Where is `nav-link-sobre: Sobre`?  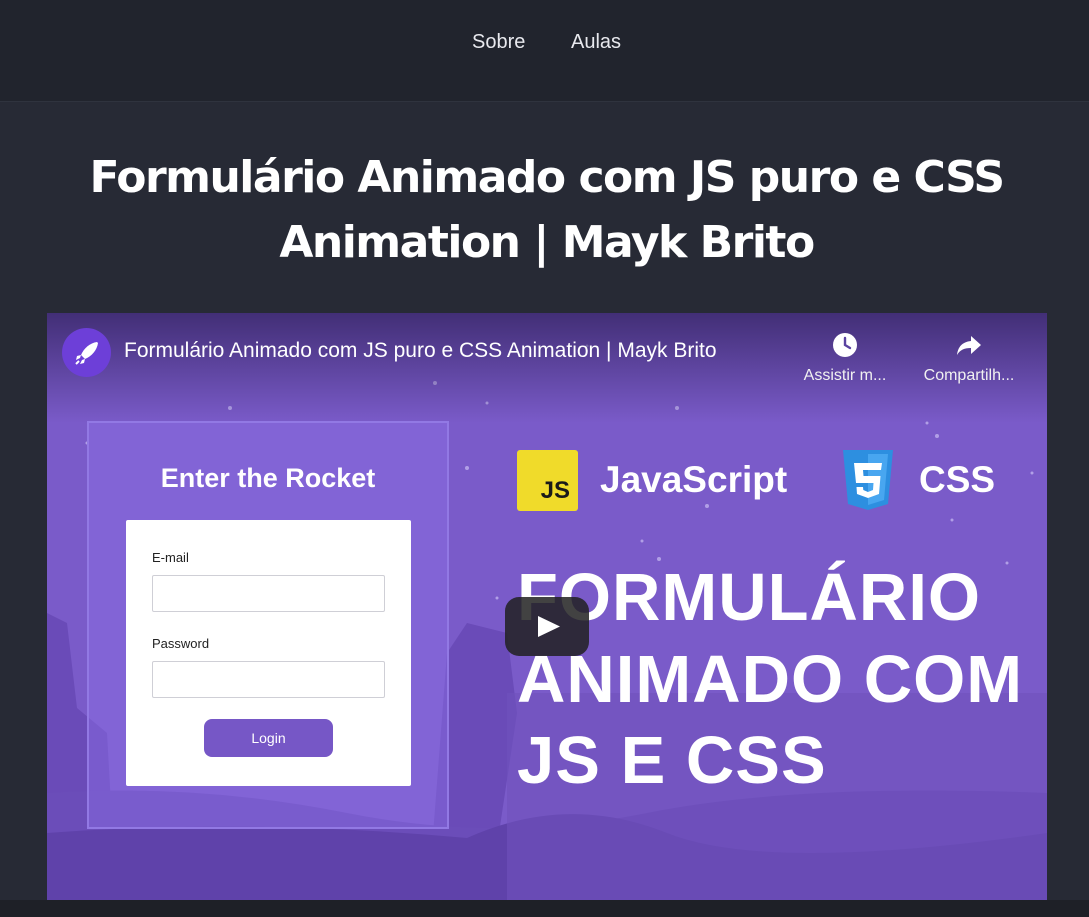
nav-link-sobre: Sobre is located at coordinates (498, 42).